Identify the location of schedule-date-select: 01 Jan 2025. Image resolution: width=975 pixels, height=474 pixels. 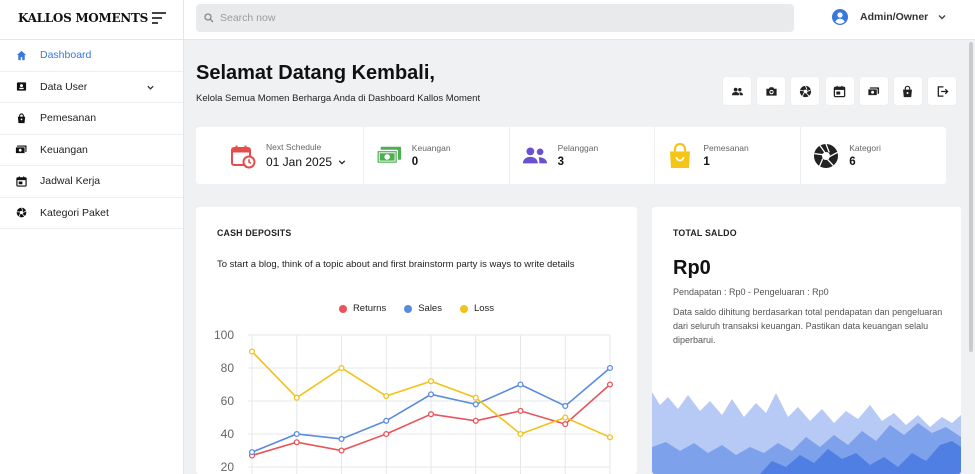
(306, 162).